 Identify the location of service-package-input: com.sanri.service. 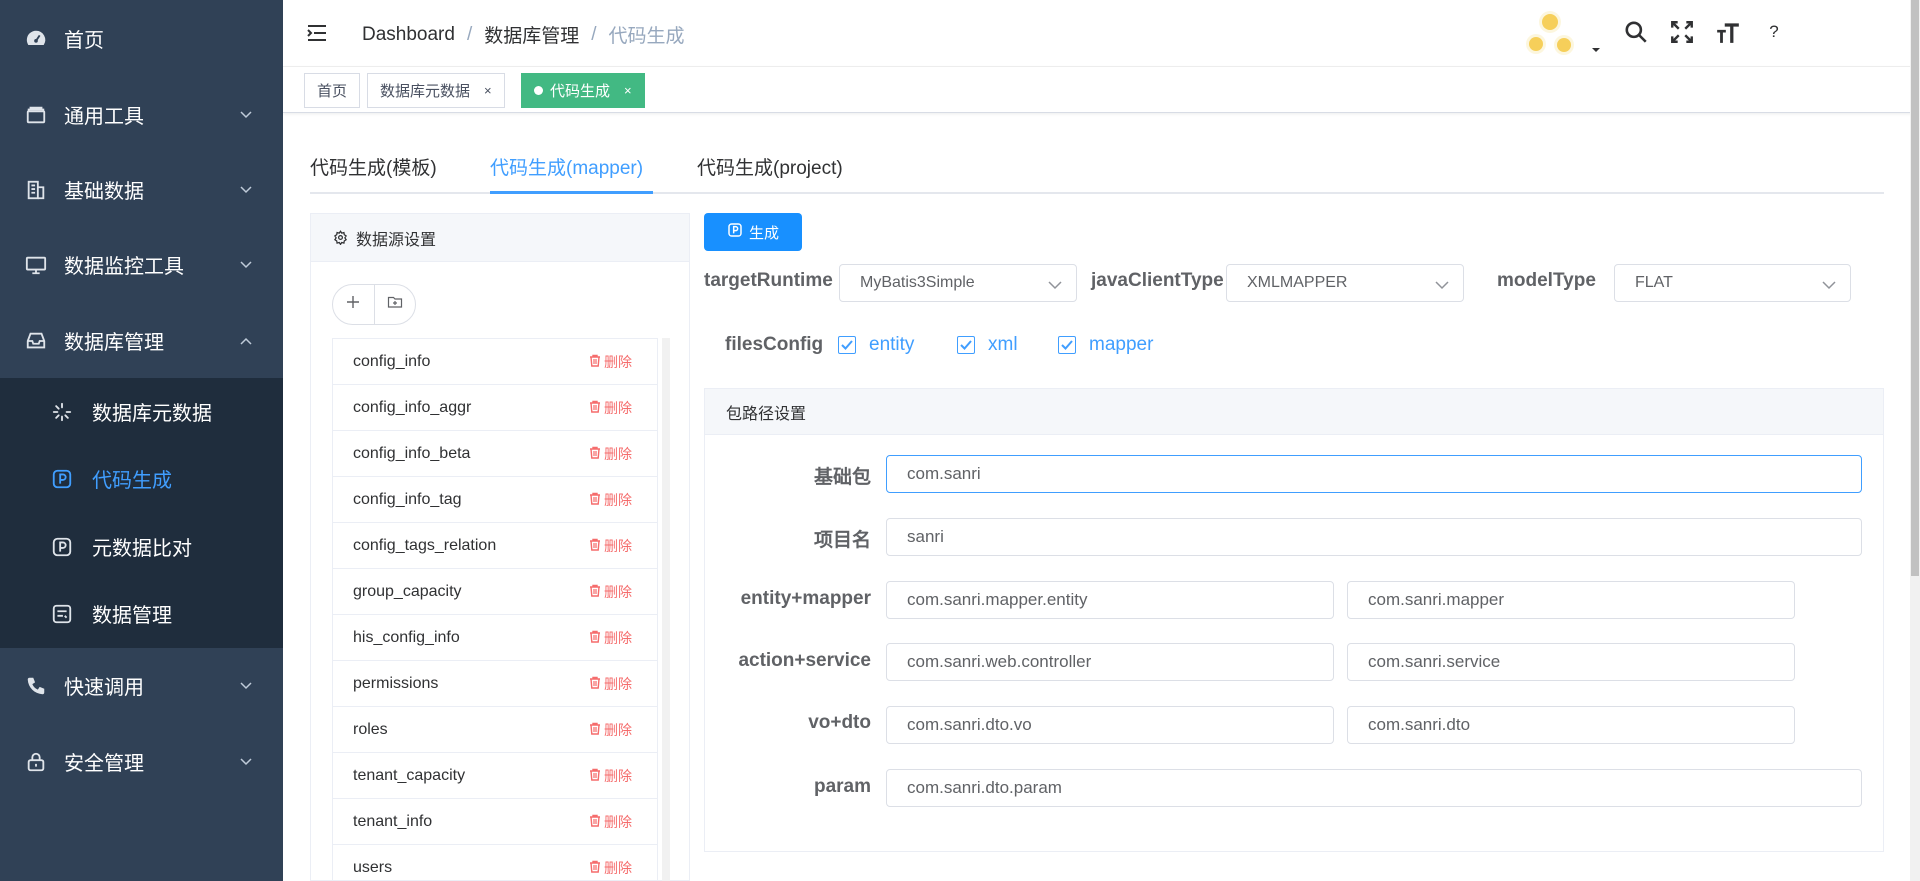
(1571, 662).